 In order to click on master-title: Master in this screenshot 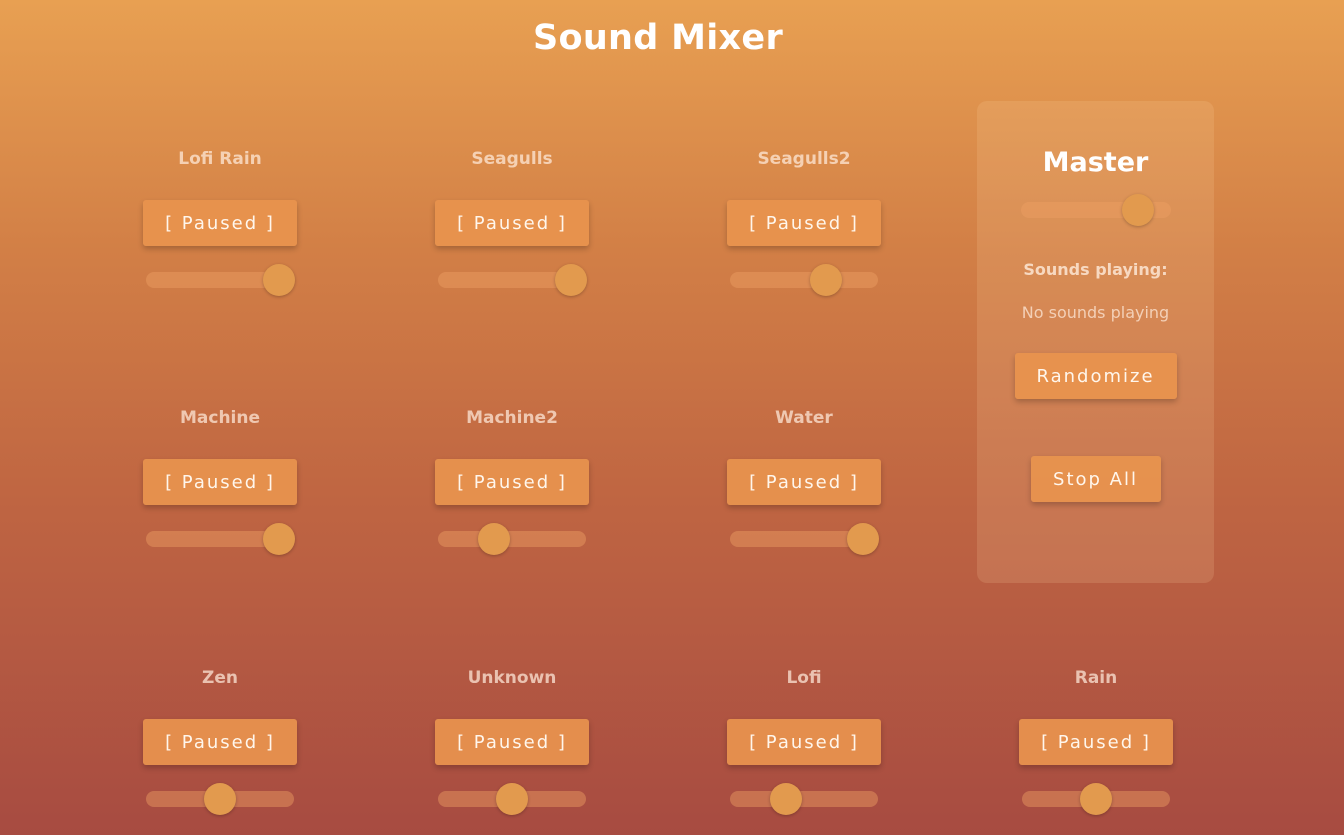, I will do `click(1095, 162)`.